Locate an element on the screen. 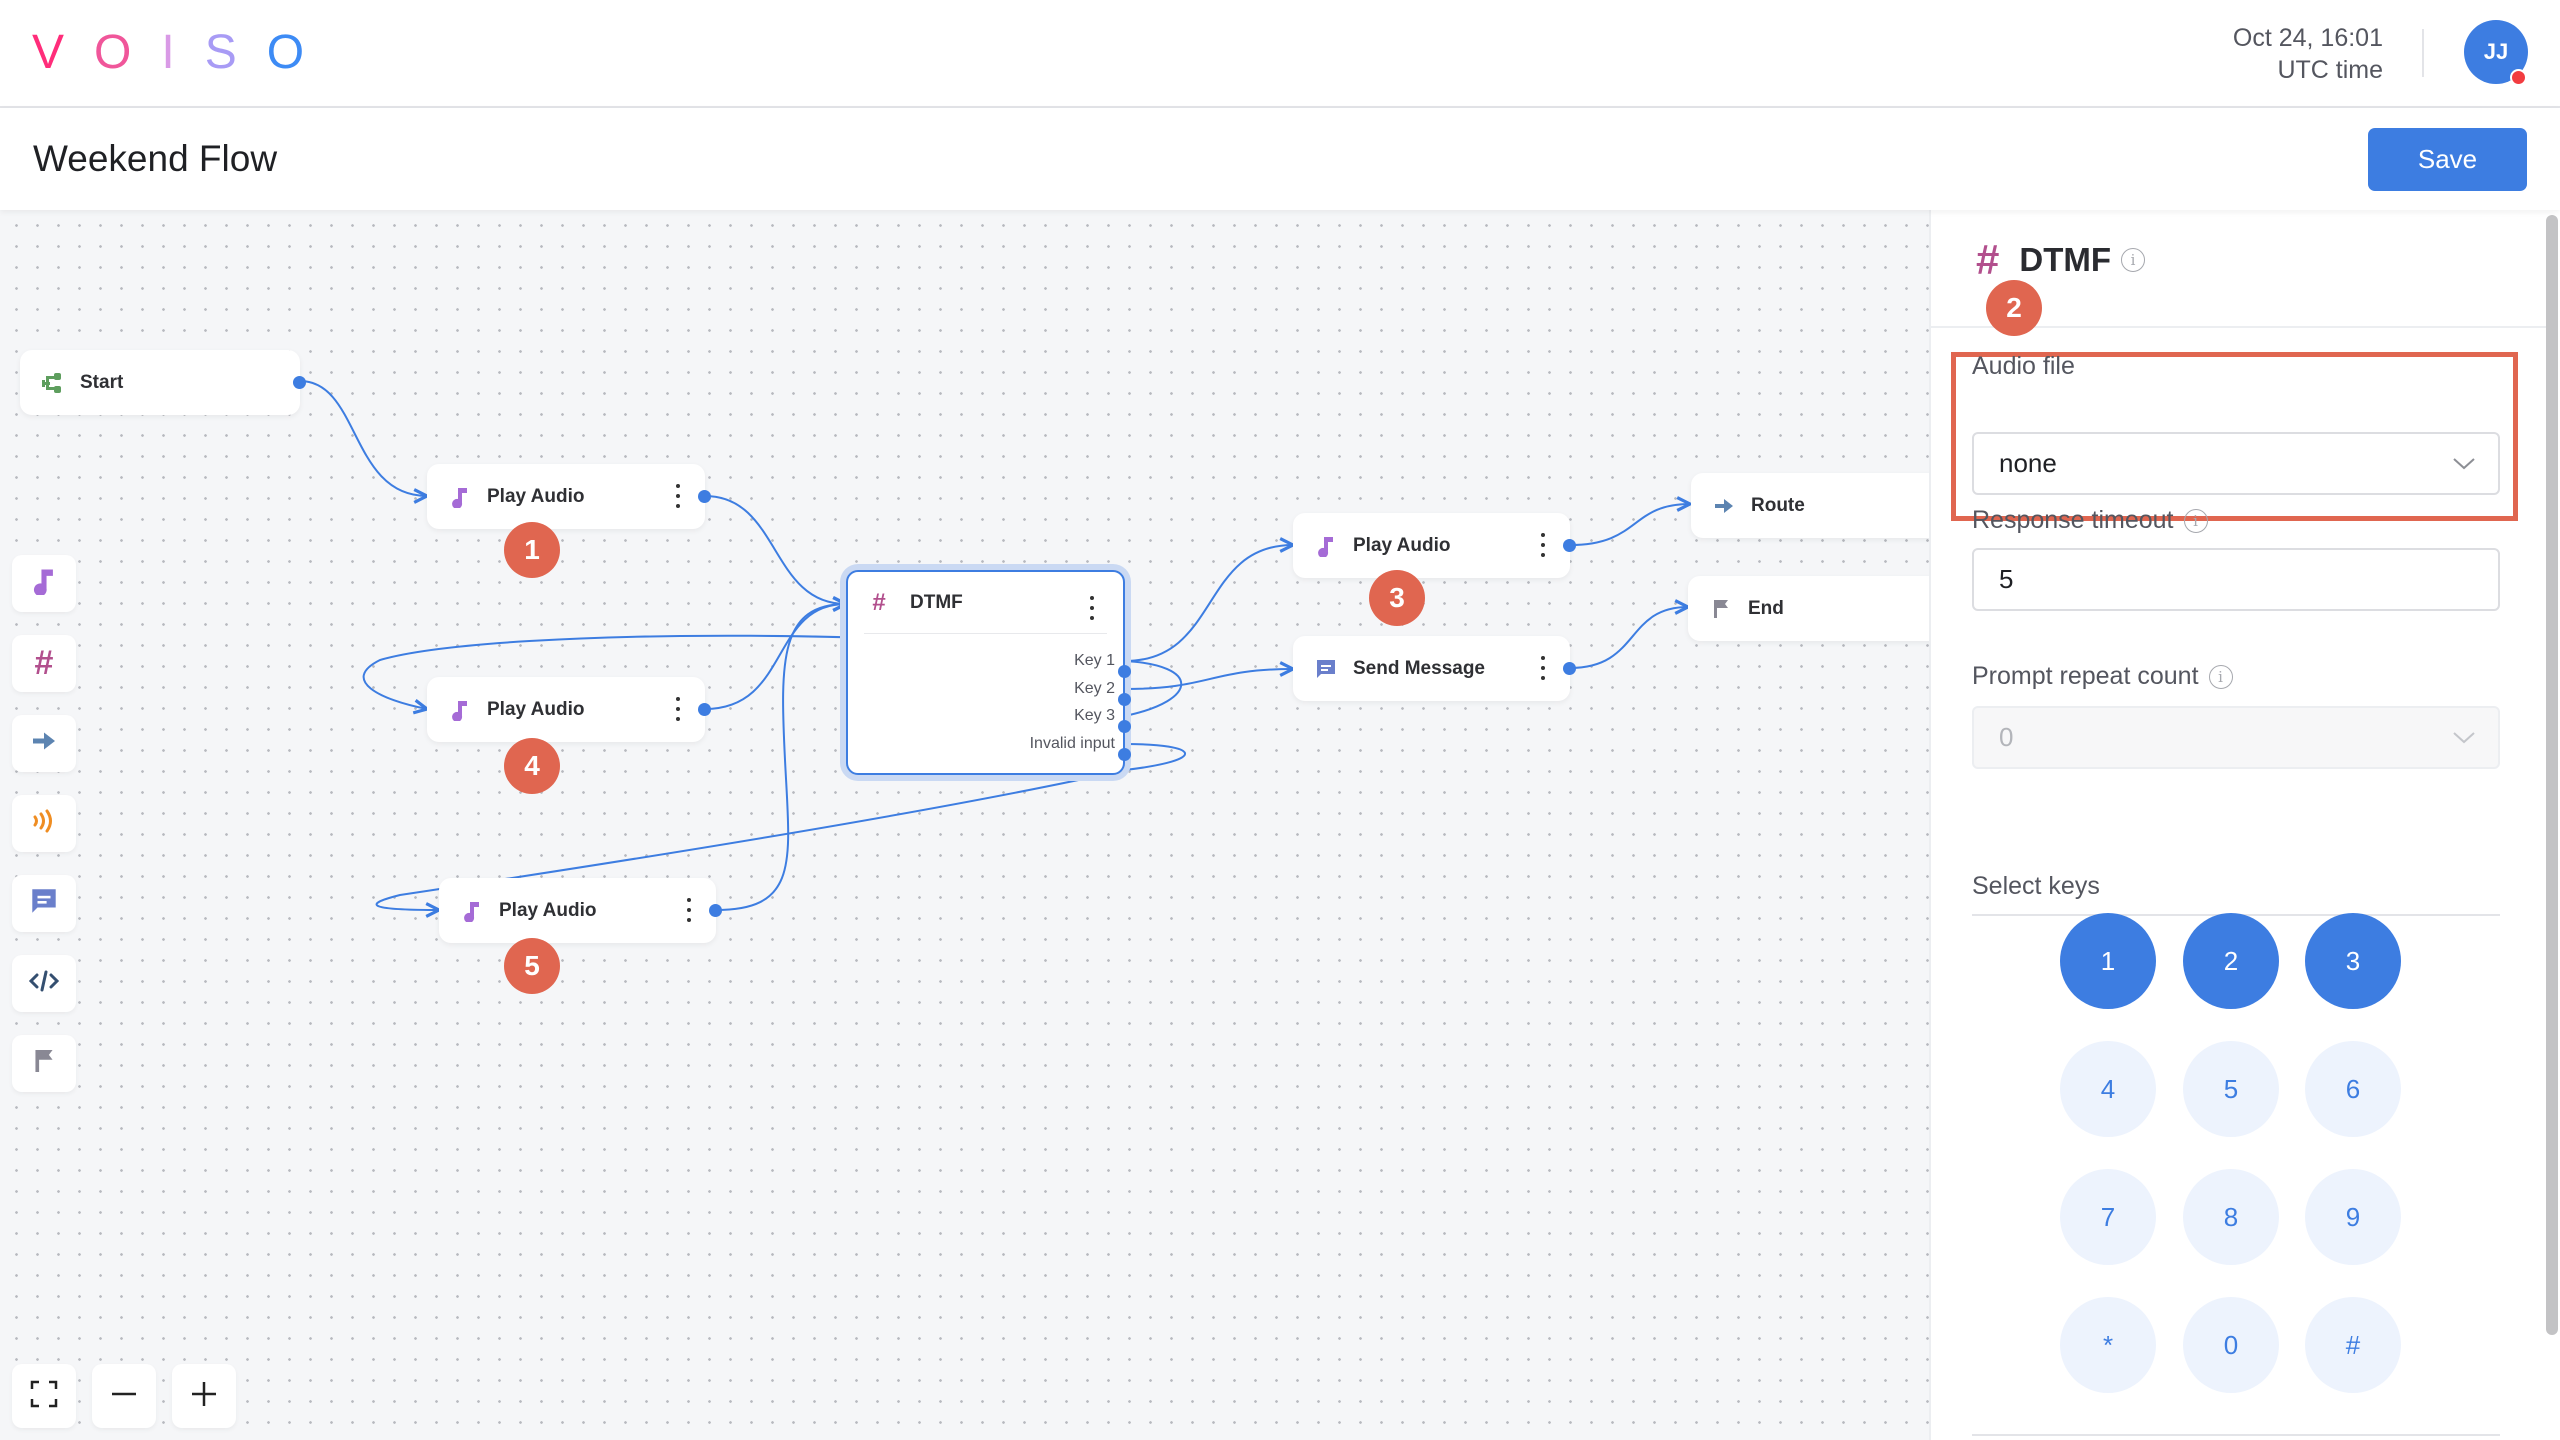 Image resolution: width=2560 pixels, height=1440 pixels. edge-play-audio-1-to-dtmf is located at coordinates (775, 549).